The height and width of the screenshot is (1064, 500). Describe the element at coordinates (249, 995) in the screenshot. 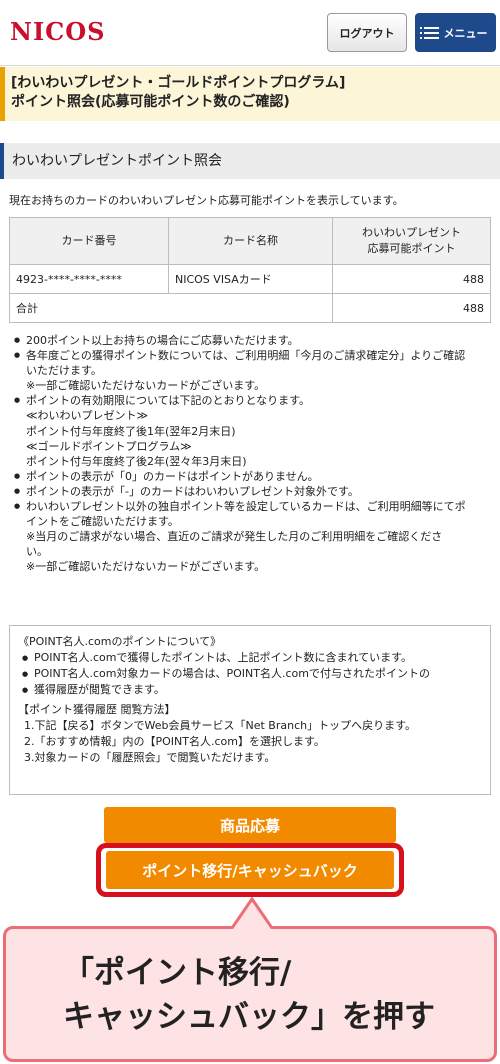

I see `instruction-text: 「ポイント移行/ キャッシュバック」を押す` at that location.